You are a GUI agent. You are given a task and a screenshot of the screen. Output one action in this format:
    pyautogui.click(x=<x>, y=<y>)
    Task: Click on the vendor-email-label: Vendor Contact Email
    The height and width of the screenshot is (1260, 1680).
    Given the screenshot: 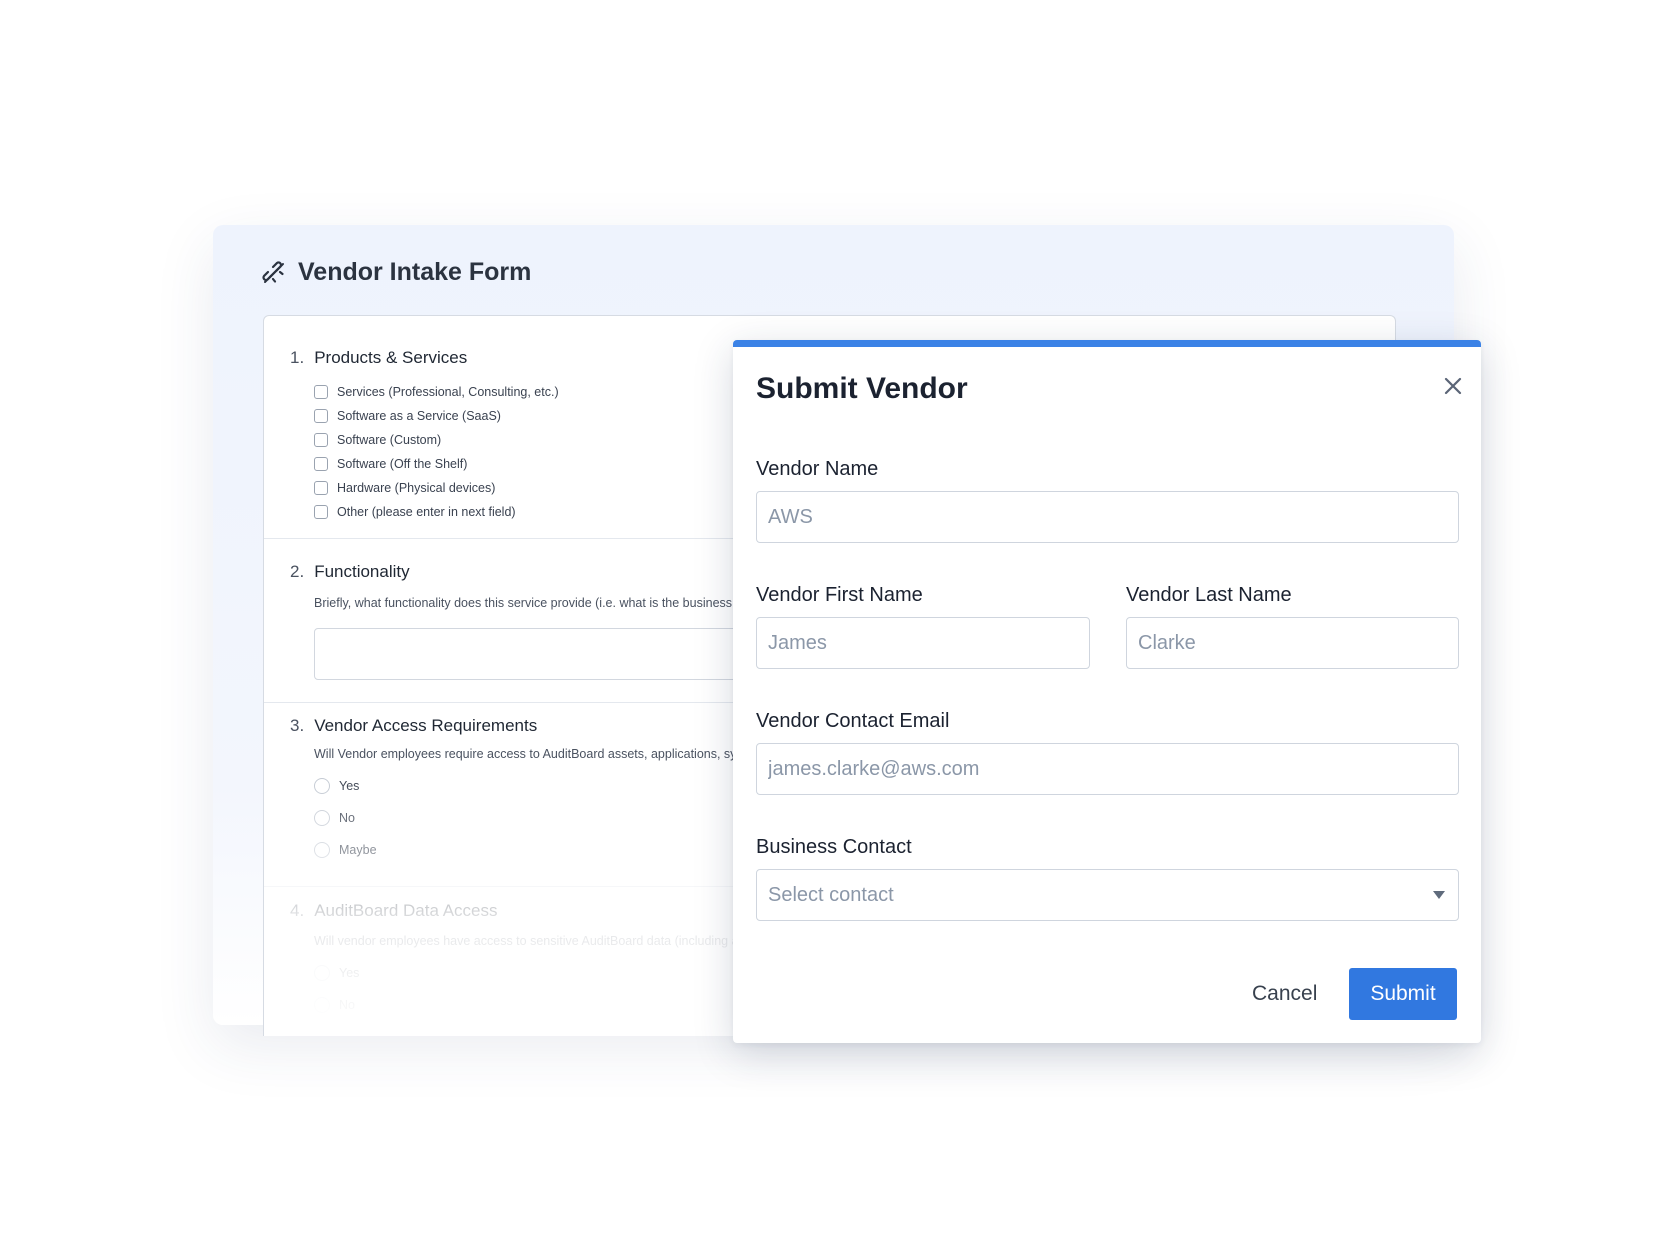 What is the action you would take?
    pyautogui.click(x=853, y=721)
    